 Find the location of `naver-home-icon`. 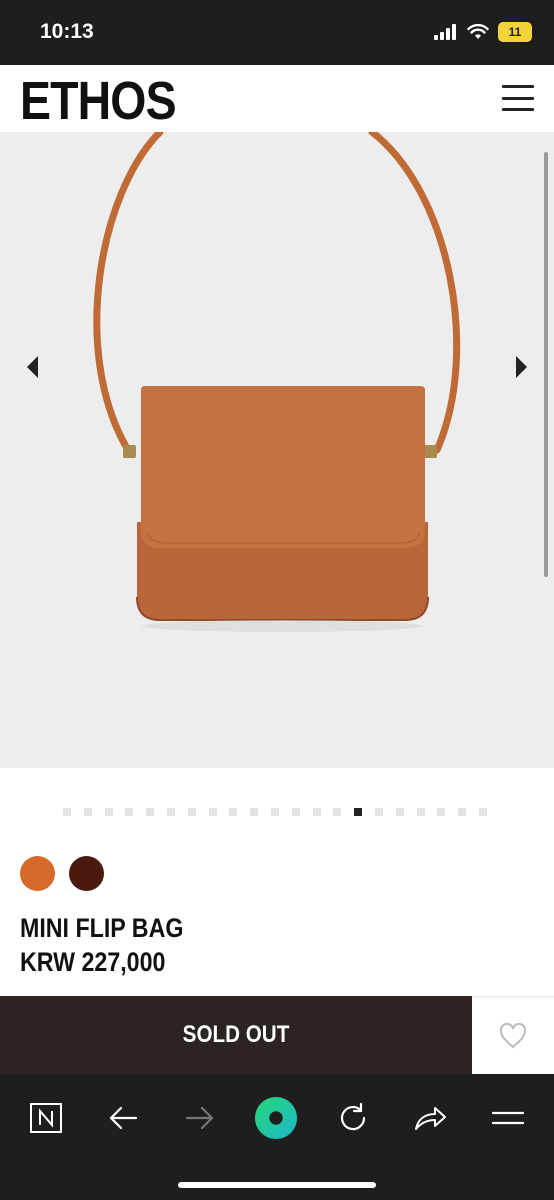

naver-home-icon is located at coordinates (46, 1118).